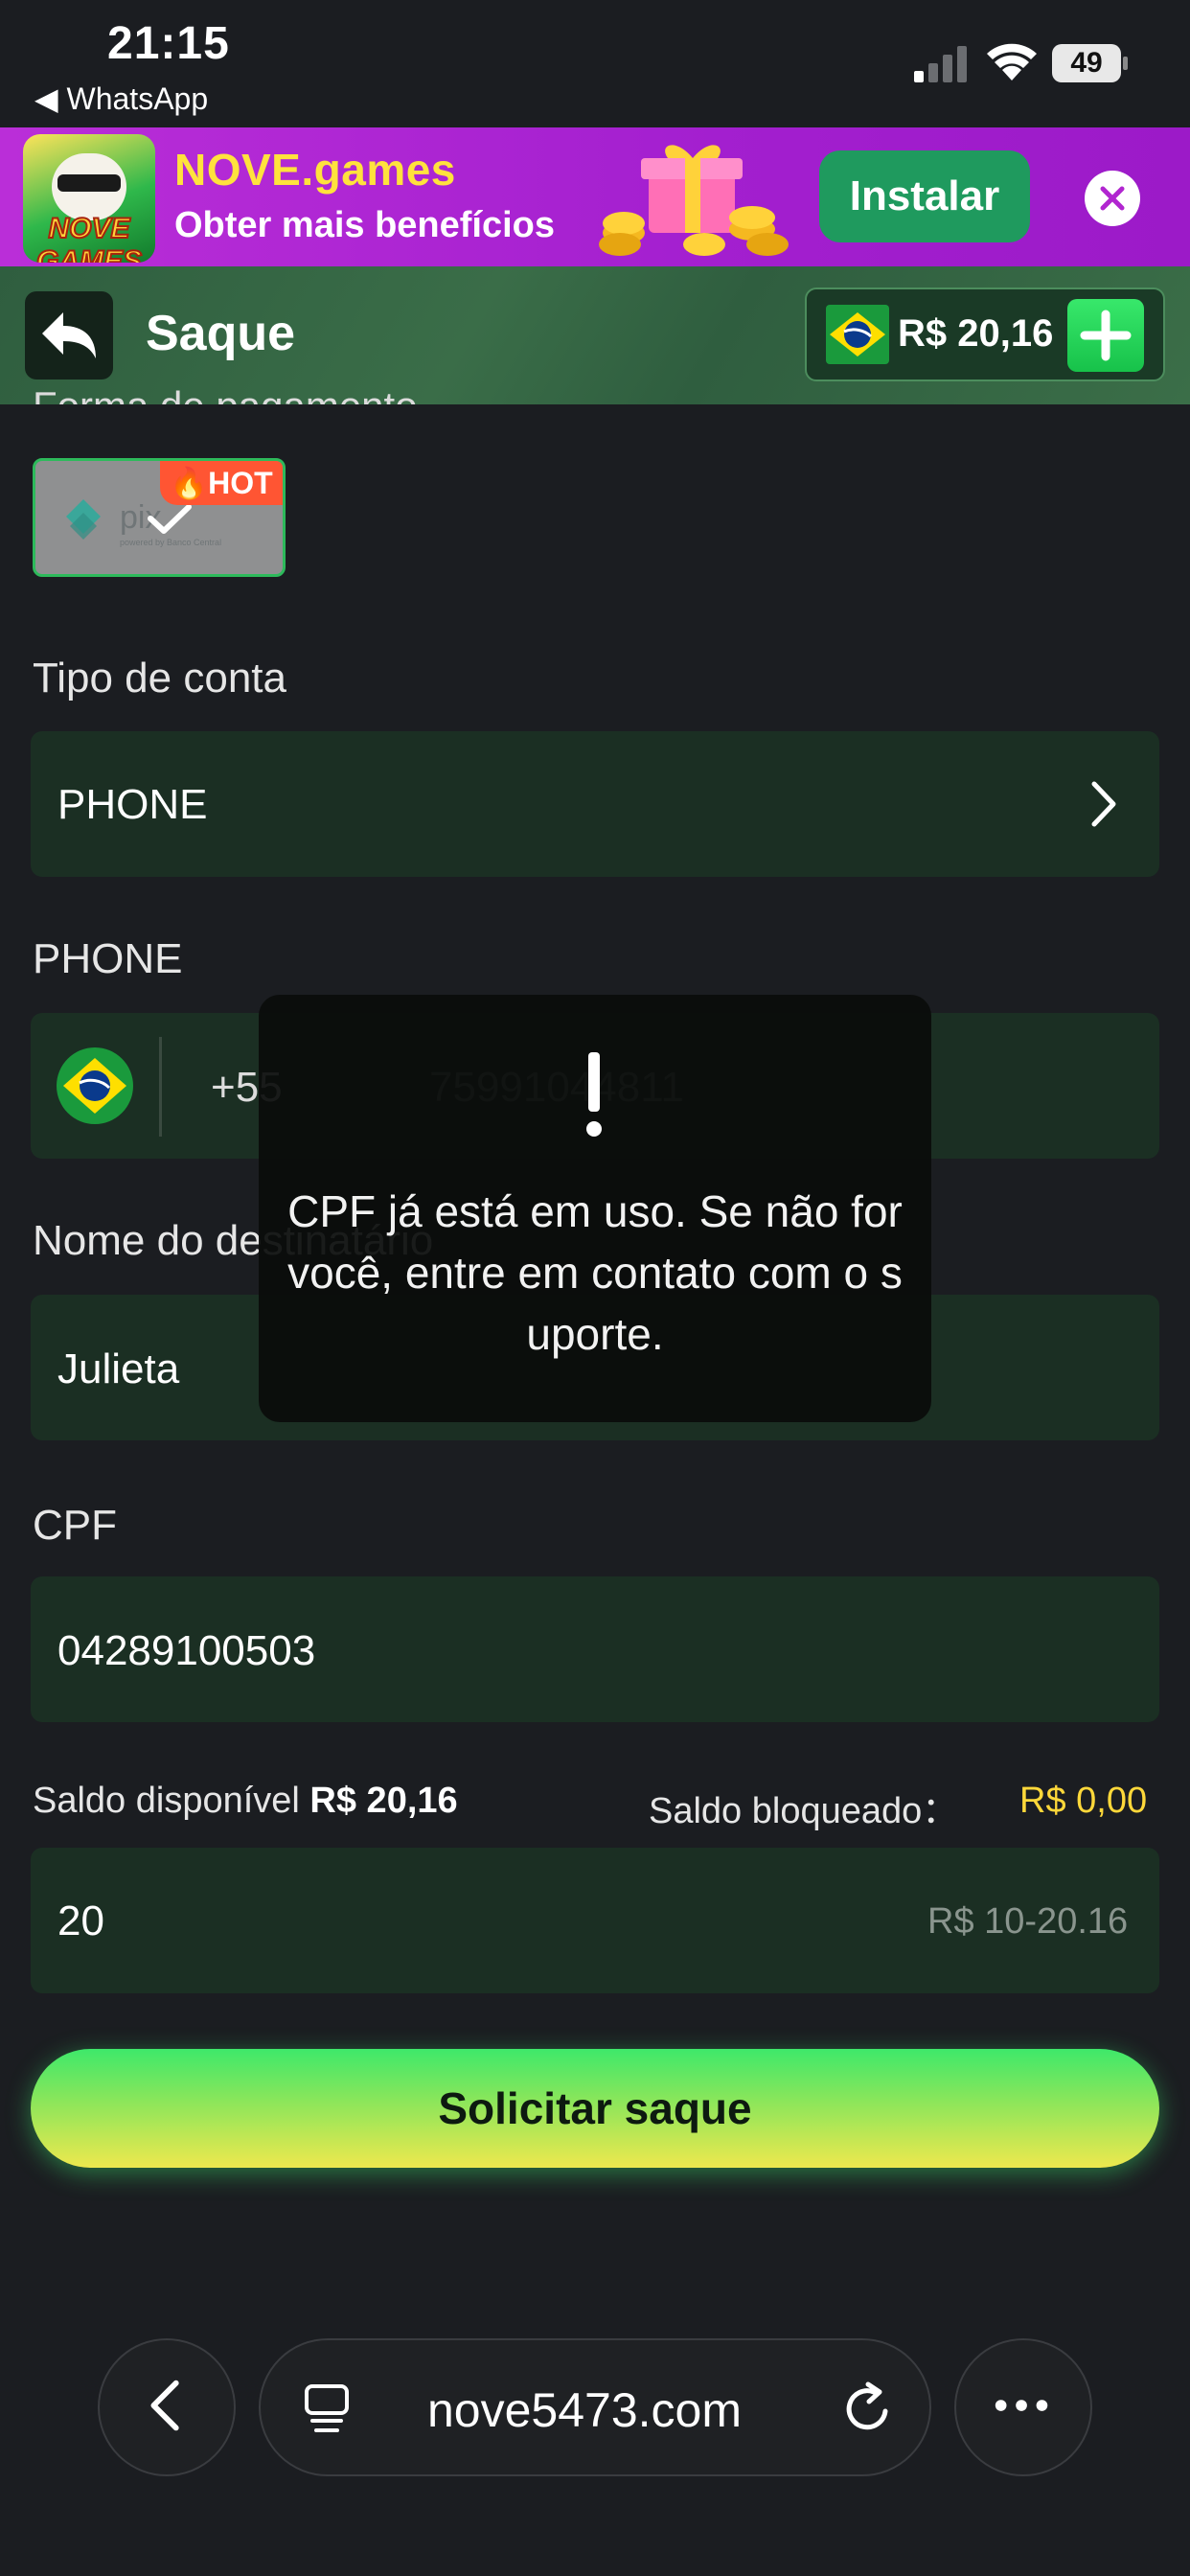 This screenshot has height=2576, width=1190. Describe the element at coordinates (1103, 804) in the screenshot. I see `chevron-right-icon` at that location.